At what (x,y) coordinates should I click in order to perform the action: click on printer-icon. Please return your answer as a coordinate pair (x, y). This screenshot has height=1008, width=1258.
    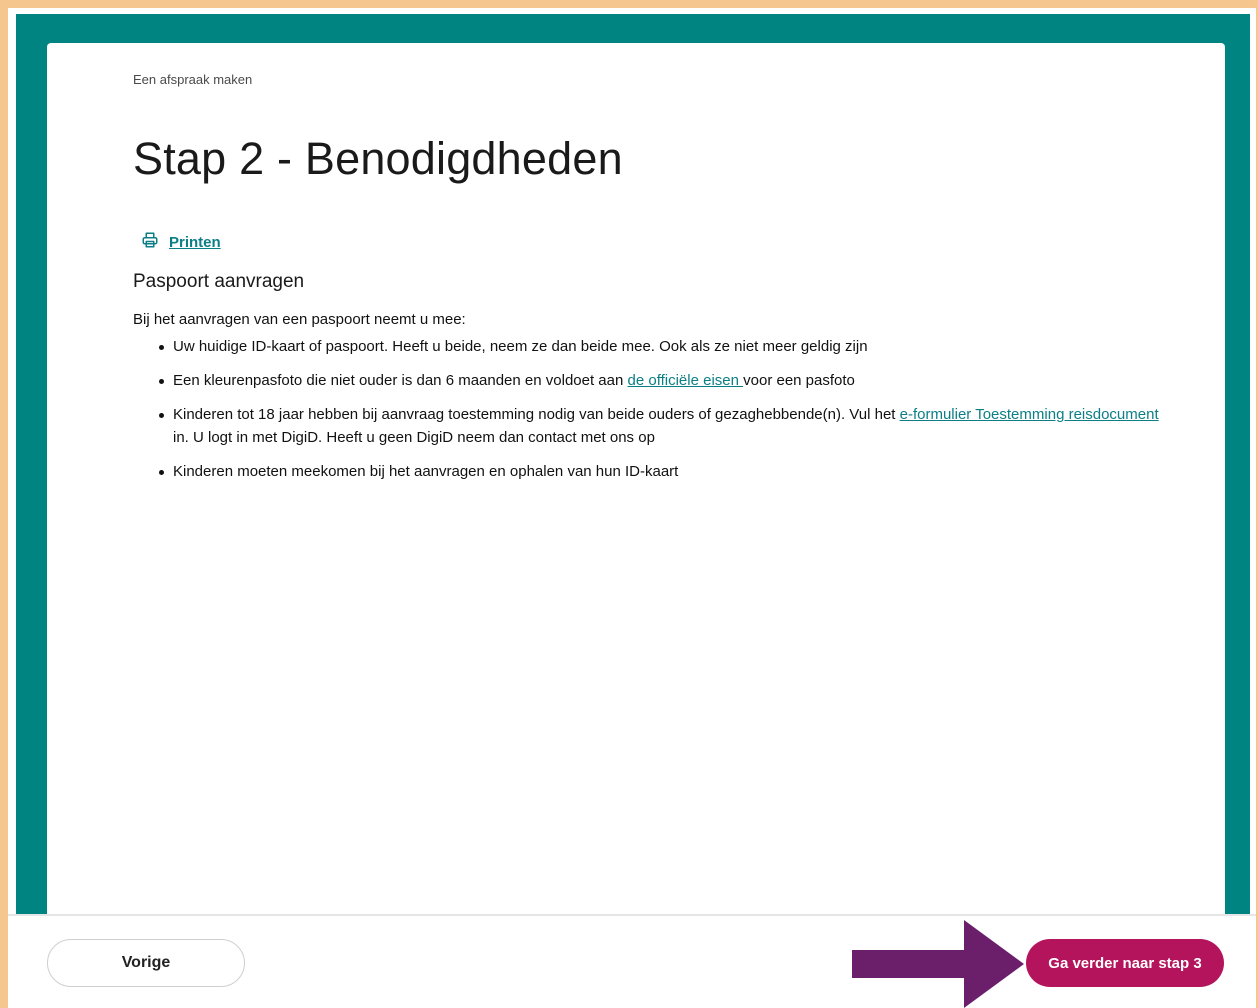
    Looking at the image, I should click on (150, 242).